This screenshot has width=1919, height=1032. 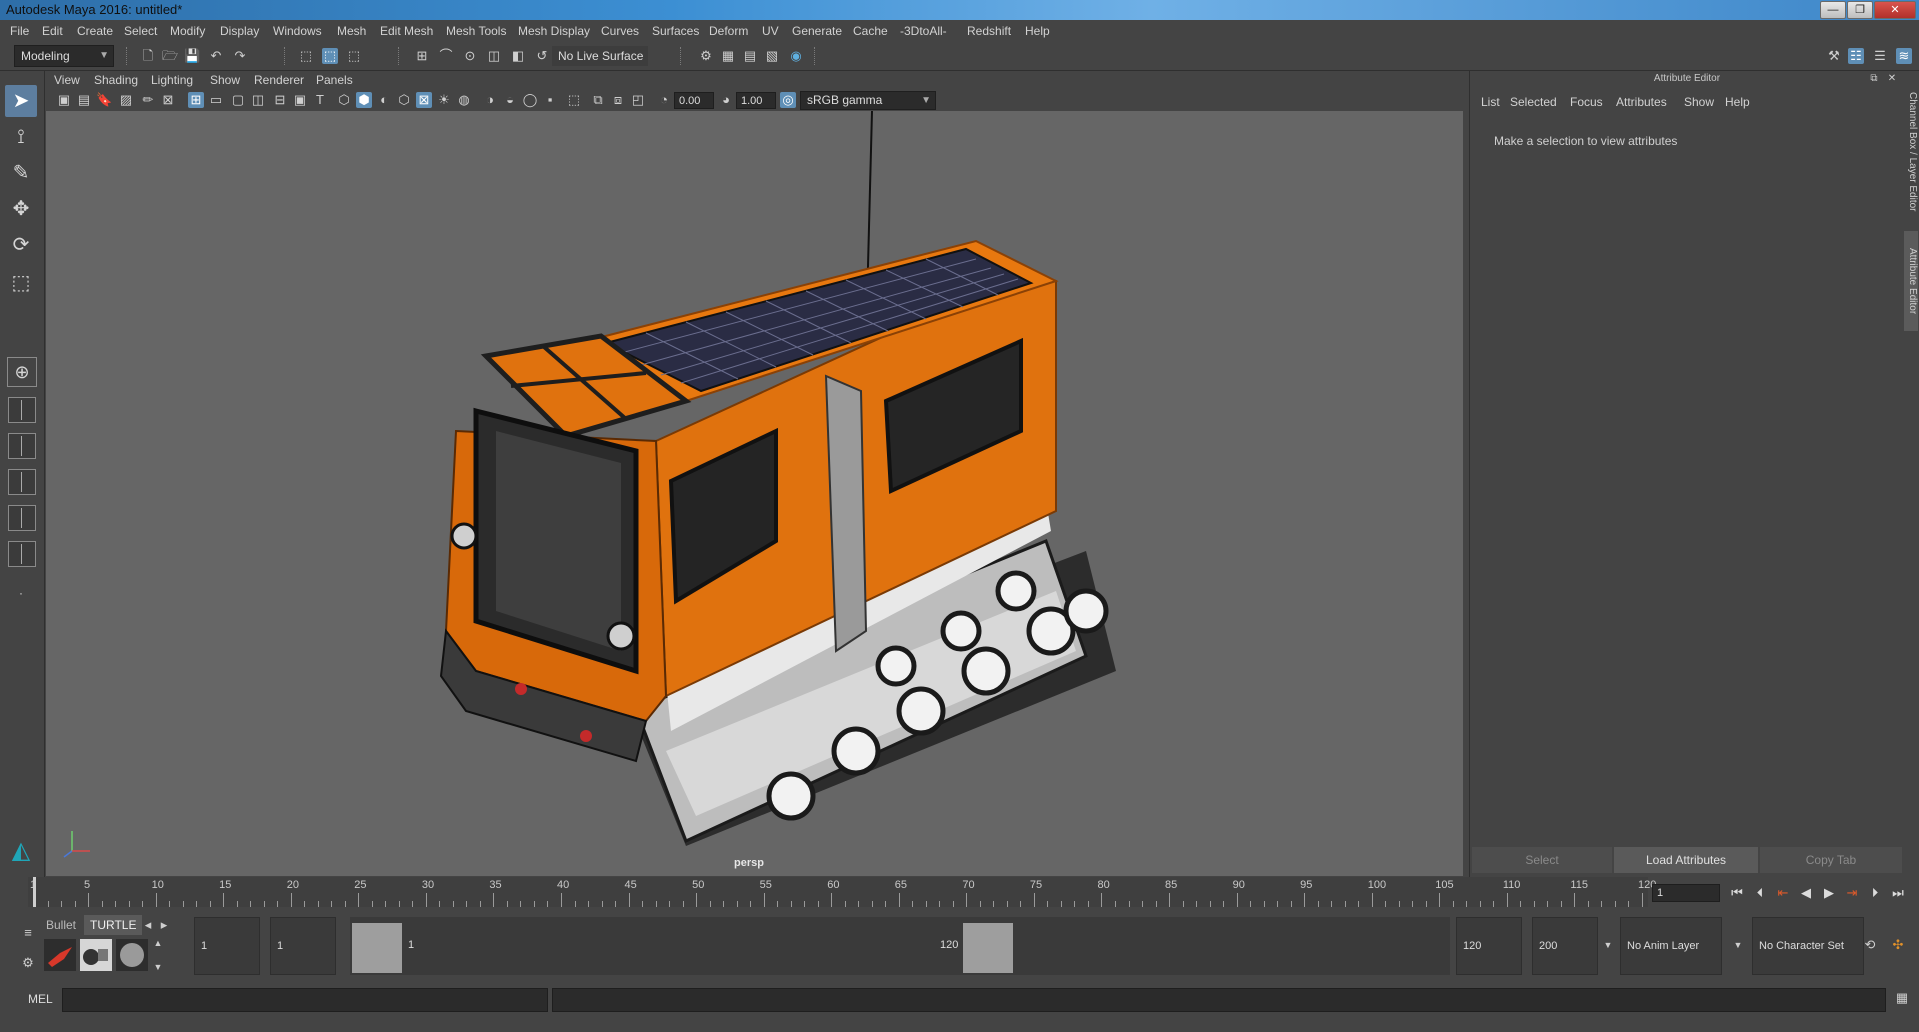 I want to click on close-panel-icon: ✕, so click(x=1892, y=79).